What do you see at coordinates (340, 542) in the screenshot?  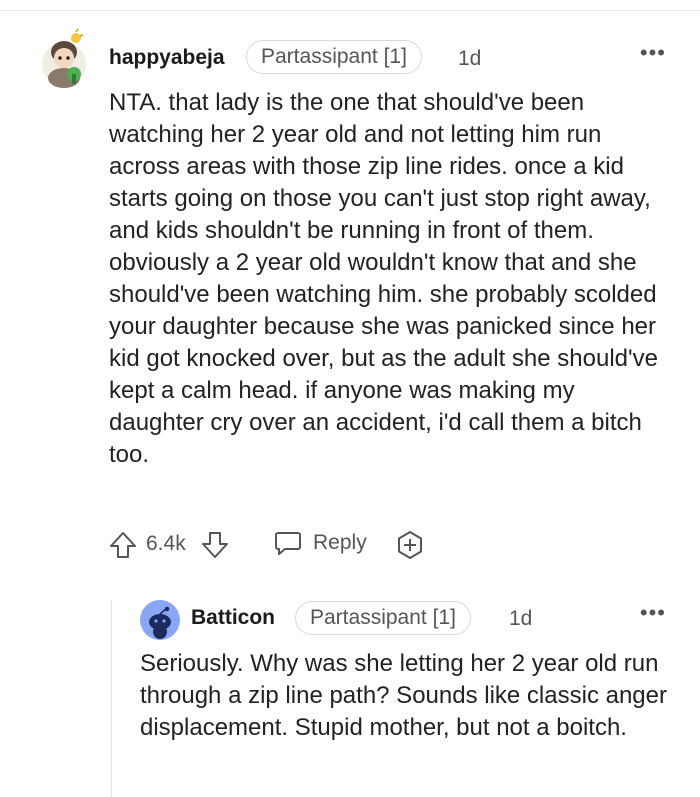 I see `reply-label: Reply` at bounding box center [340, 542].